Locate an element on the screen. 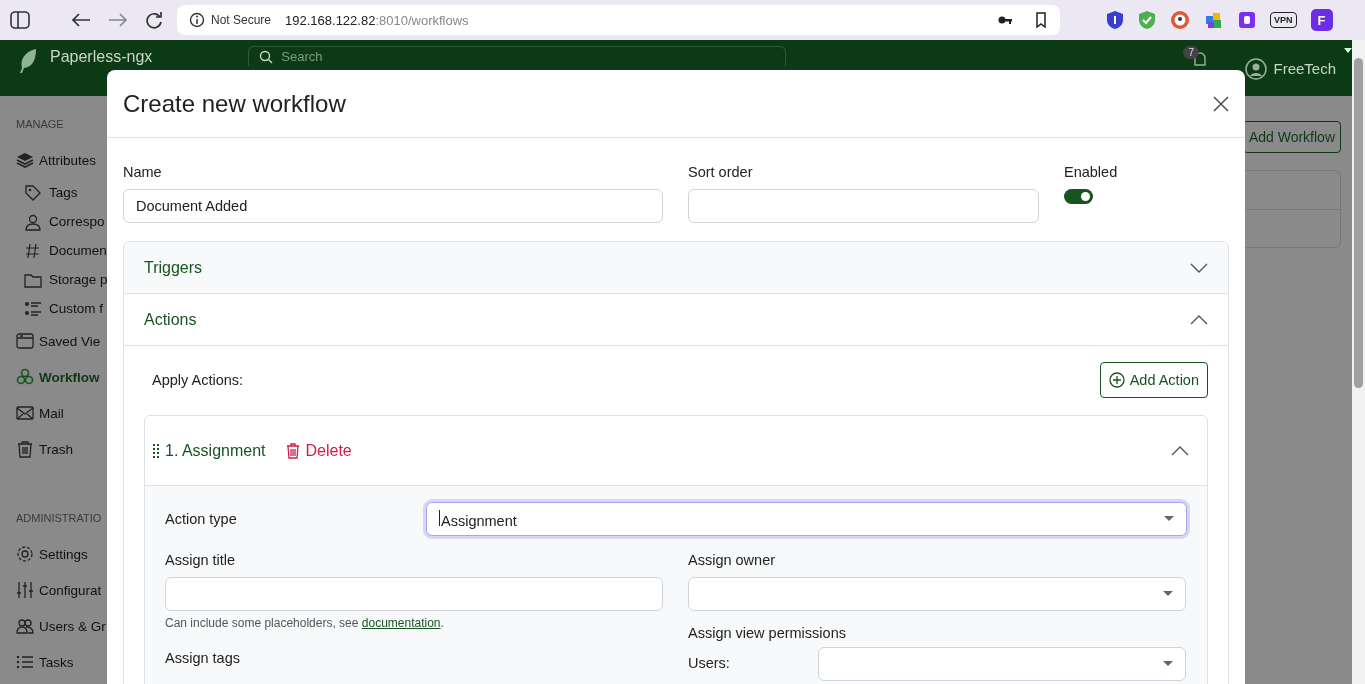 This screenshot has height=684, width=1365. add-action-button: Add Action is located at coordinates (1153, 380).